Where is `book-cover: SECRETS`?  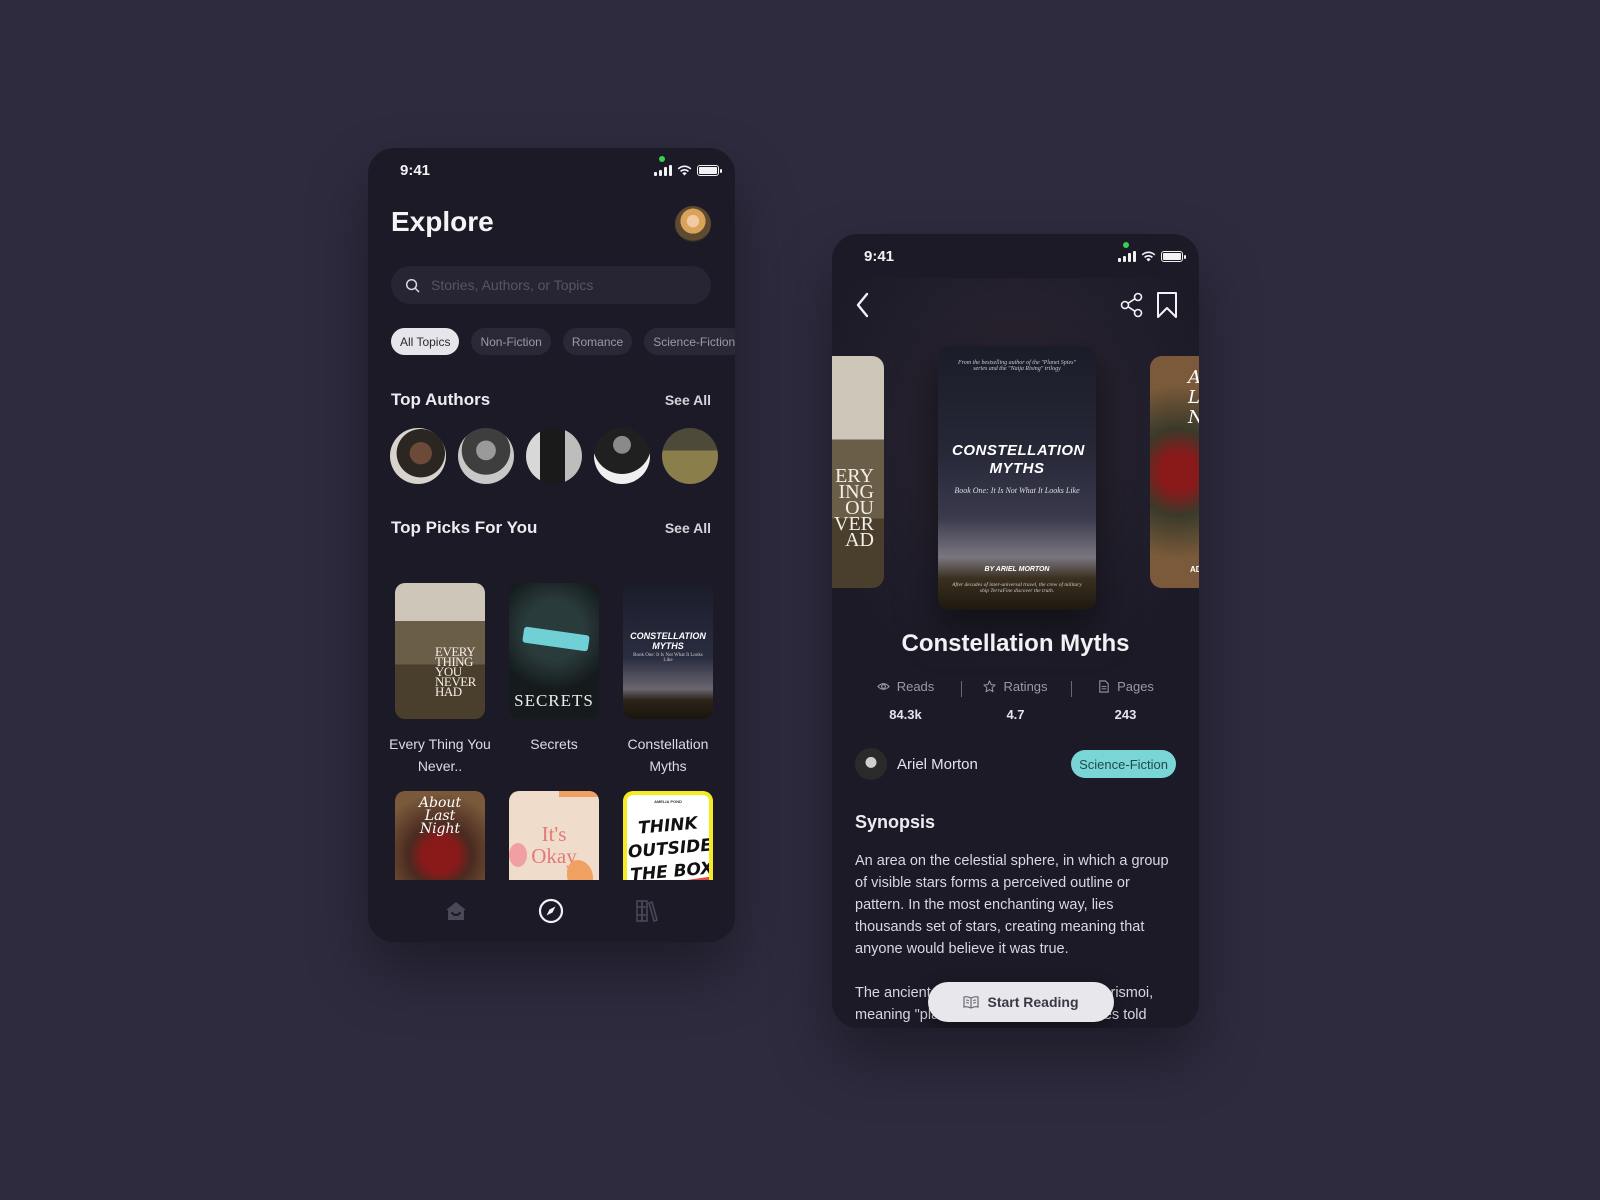
book-cover: SECRETS is located at coordinates (554, 651).